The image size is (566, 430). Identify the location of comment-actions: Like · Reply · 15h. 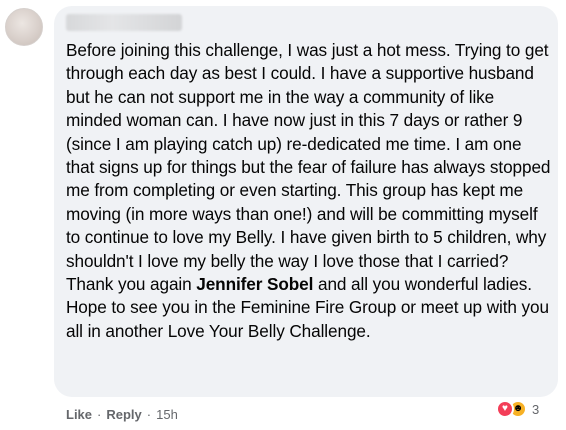
(122, 414).